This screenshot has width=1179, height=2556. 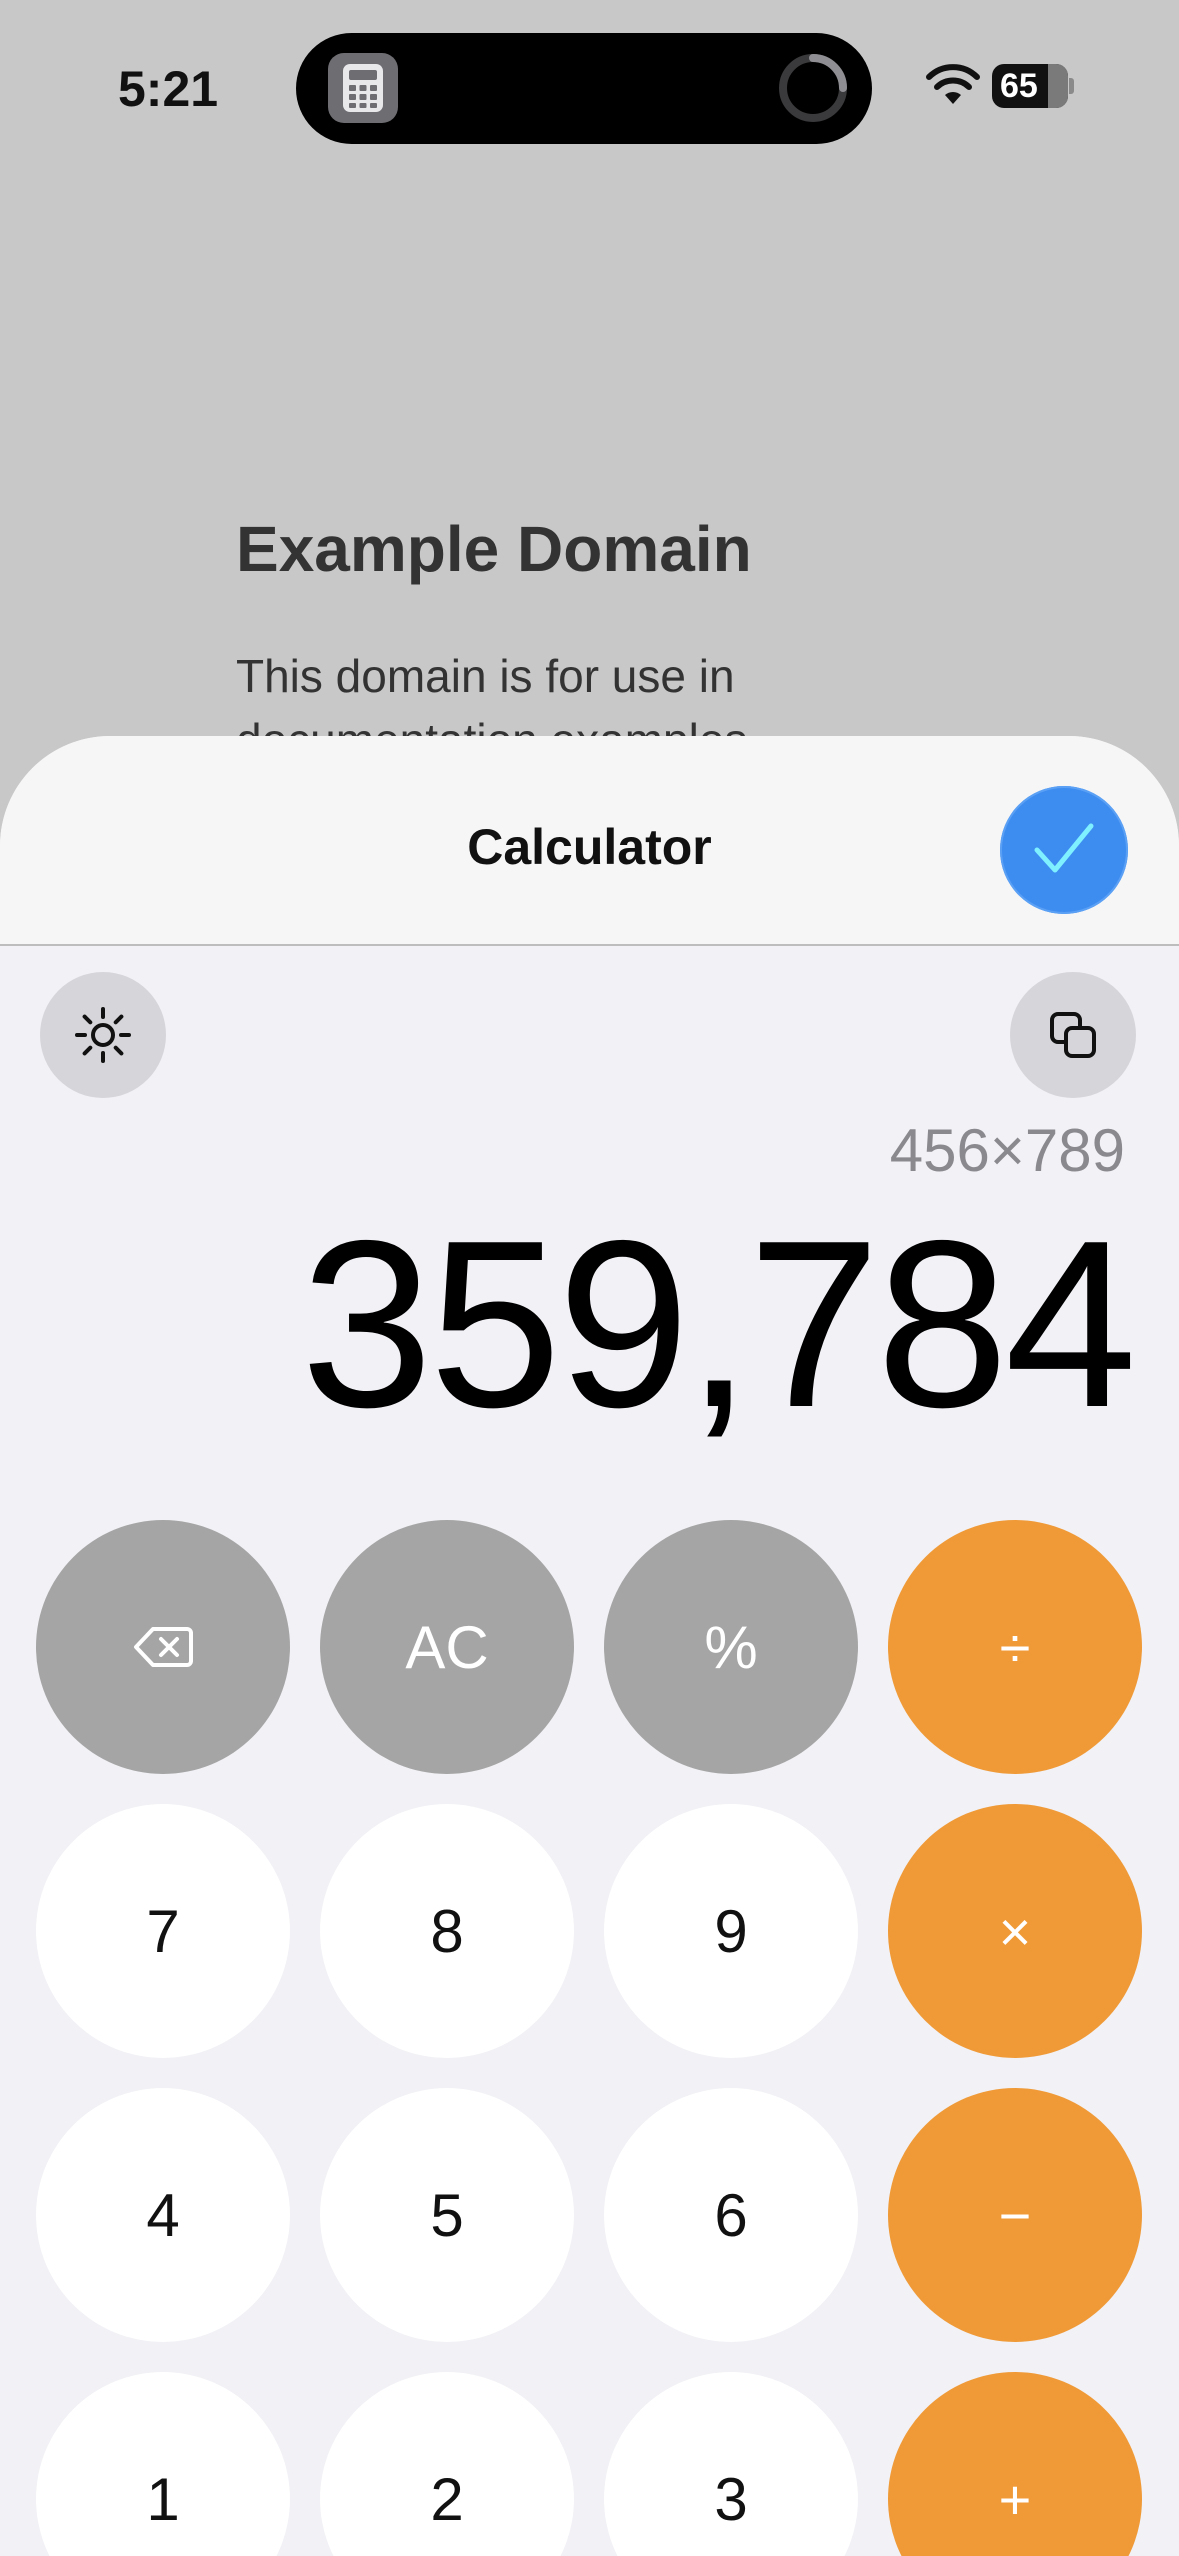 I want to click on theme-toggle-button, so click(x=103, y=1035).